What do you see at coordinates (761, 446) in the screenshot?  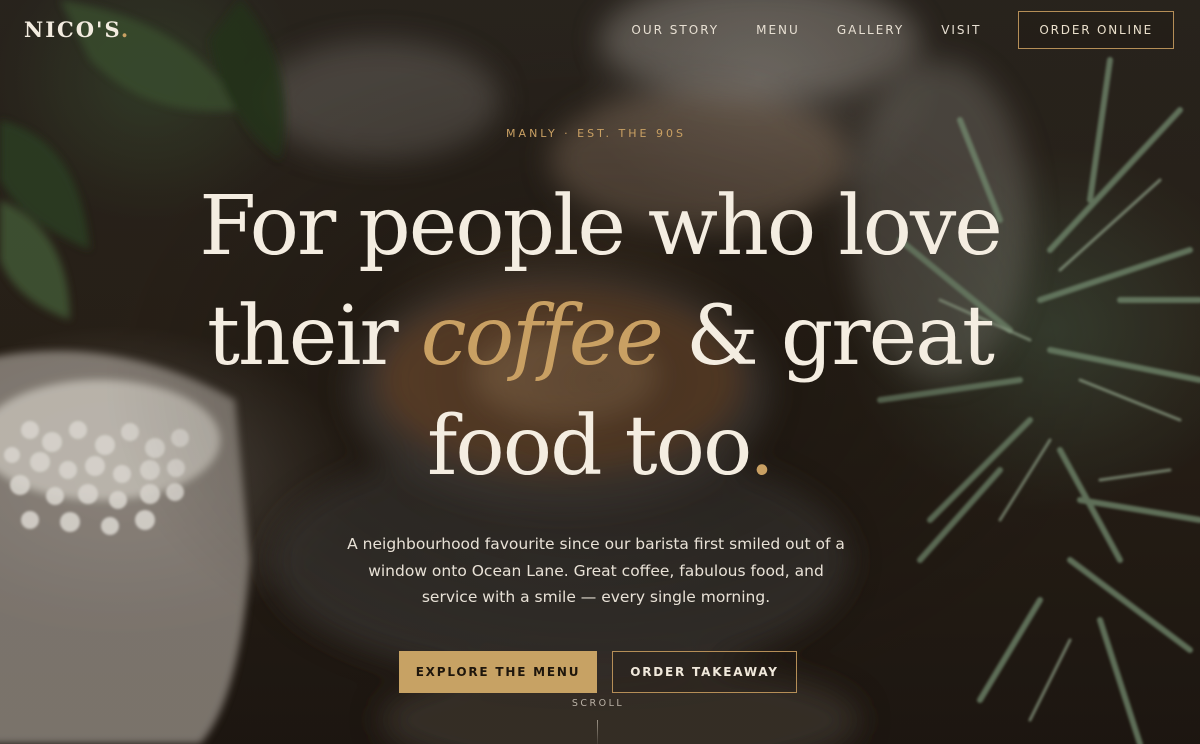 I see `headline-period: .` at bounding box center [761, 446].